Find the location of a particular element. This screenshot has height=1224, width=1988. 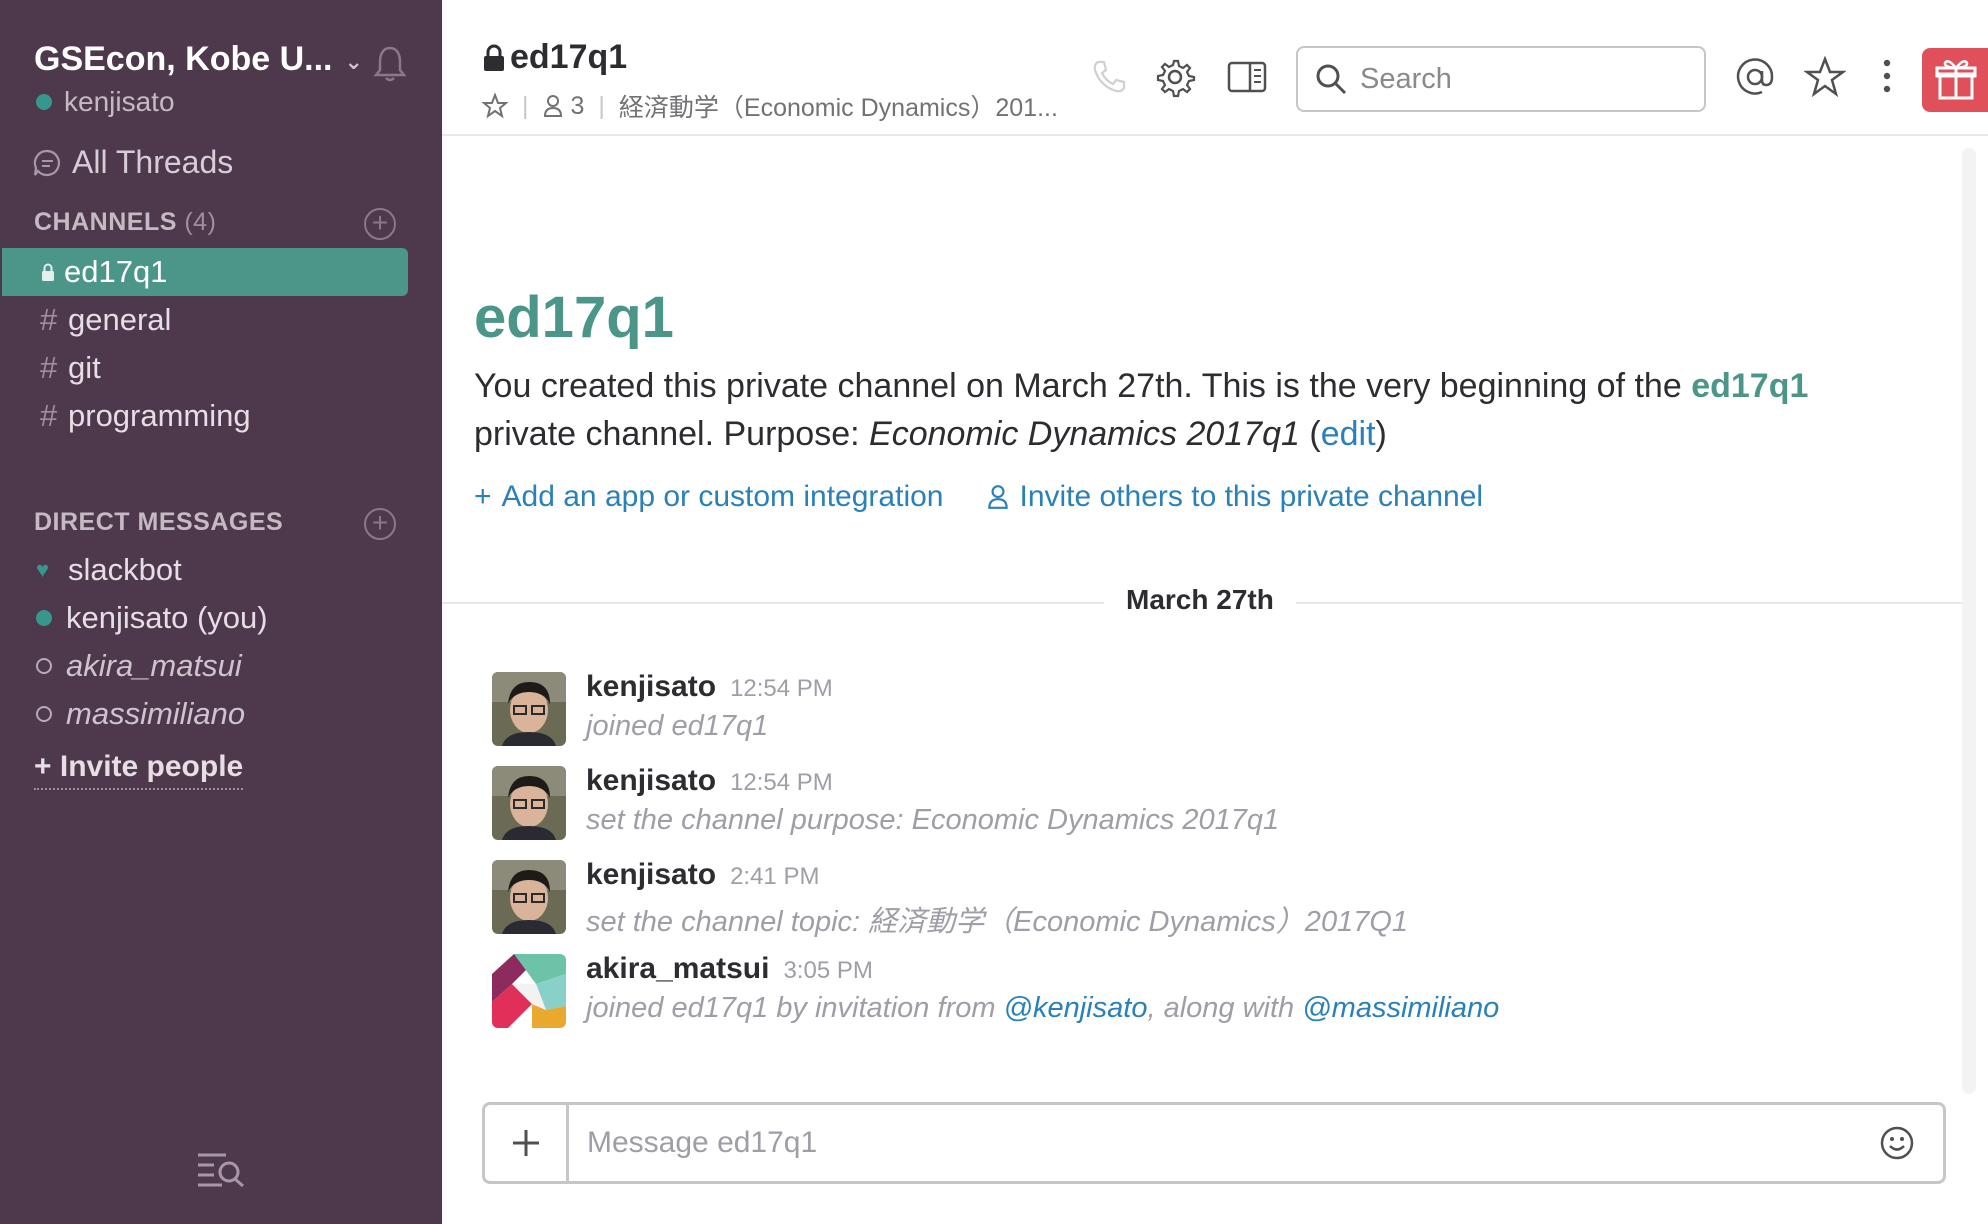

message-timestamp: 3:05 PM is located at coordinates (827, 970).